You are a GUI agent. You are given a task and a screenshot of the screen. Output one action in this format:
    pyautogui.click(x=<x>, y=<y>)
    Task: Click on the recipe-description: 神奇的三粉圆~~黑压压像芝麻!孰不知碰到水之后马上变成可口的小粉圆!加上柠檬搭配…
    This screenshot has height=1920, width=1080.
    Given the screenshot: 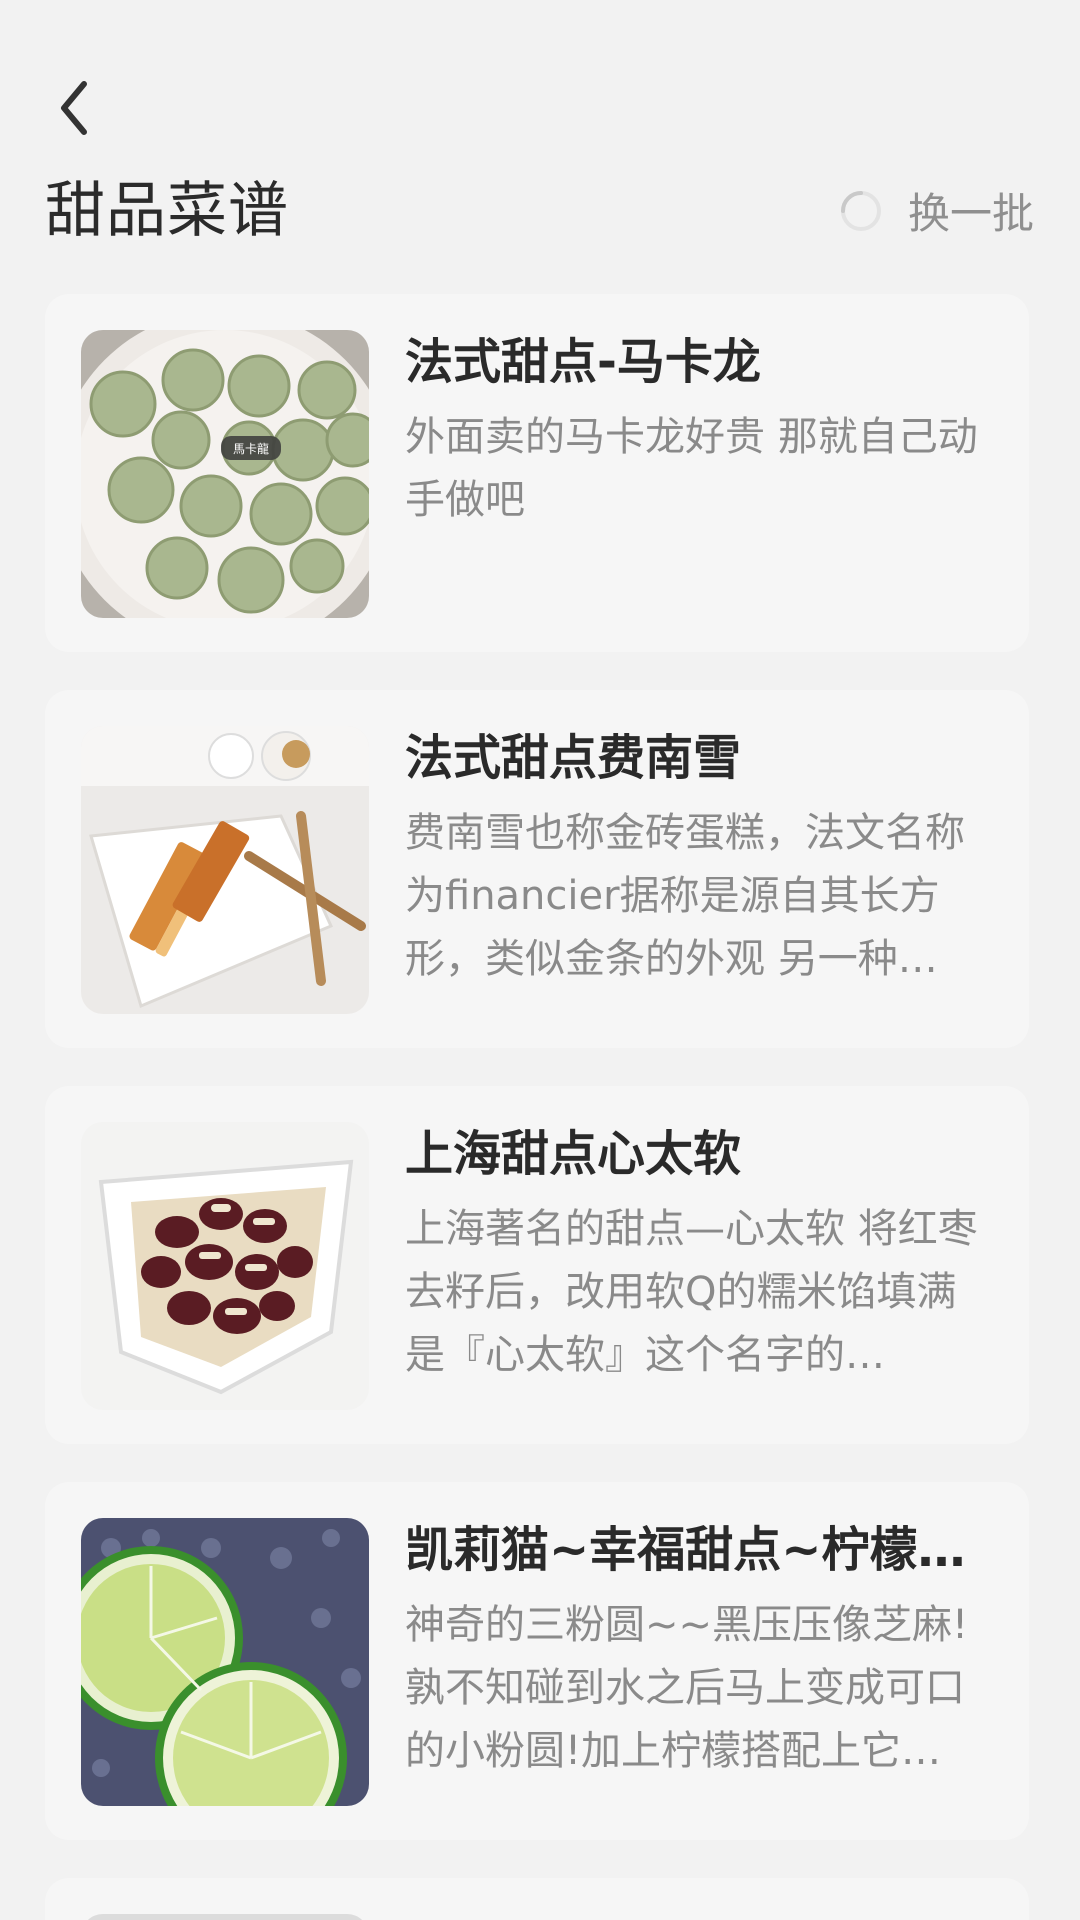 What is the action you would take?
    pyautogui.click(x=687, y=1688)
    